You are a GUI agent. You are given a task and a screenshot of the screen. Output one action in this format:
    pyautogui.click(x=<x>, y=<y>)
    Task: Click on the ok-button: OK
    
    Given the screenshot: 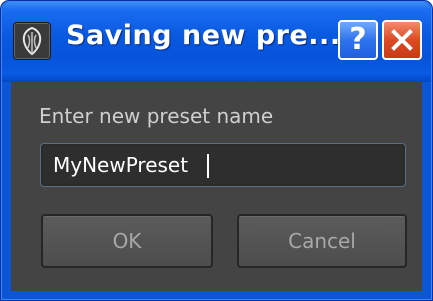 What is the action you would take?
    pyautogui.click(x=127, y=241)
    